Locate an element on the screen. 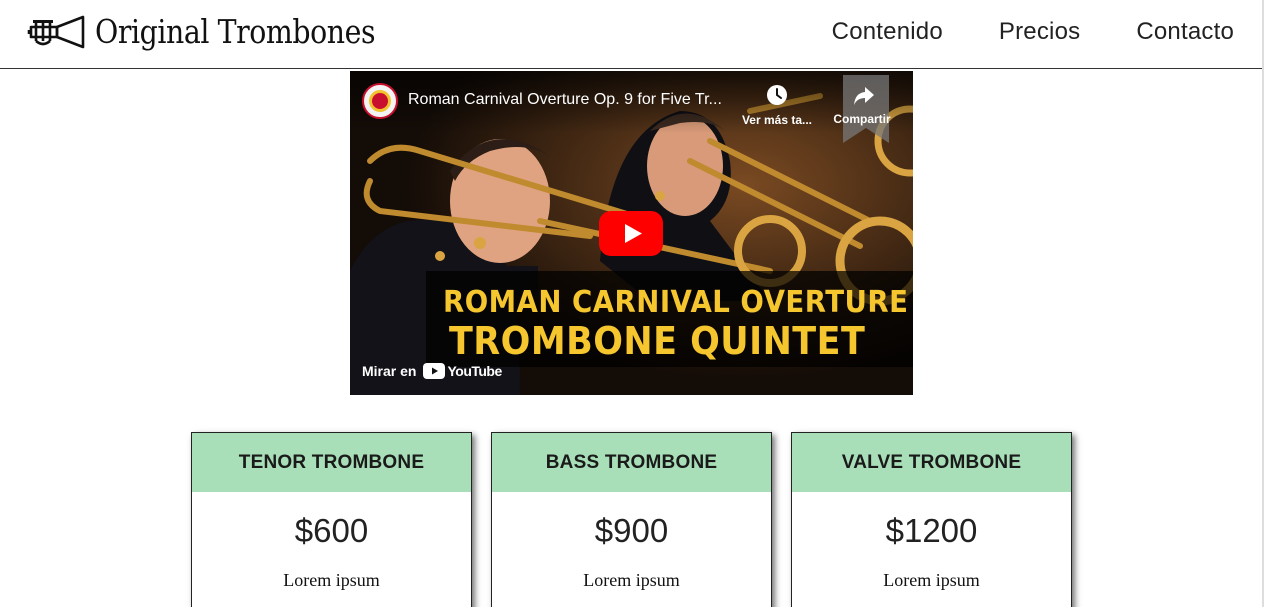 The image size is (1264, 607). youtube-logo: YouTube is located at coordinates (462, 371).